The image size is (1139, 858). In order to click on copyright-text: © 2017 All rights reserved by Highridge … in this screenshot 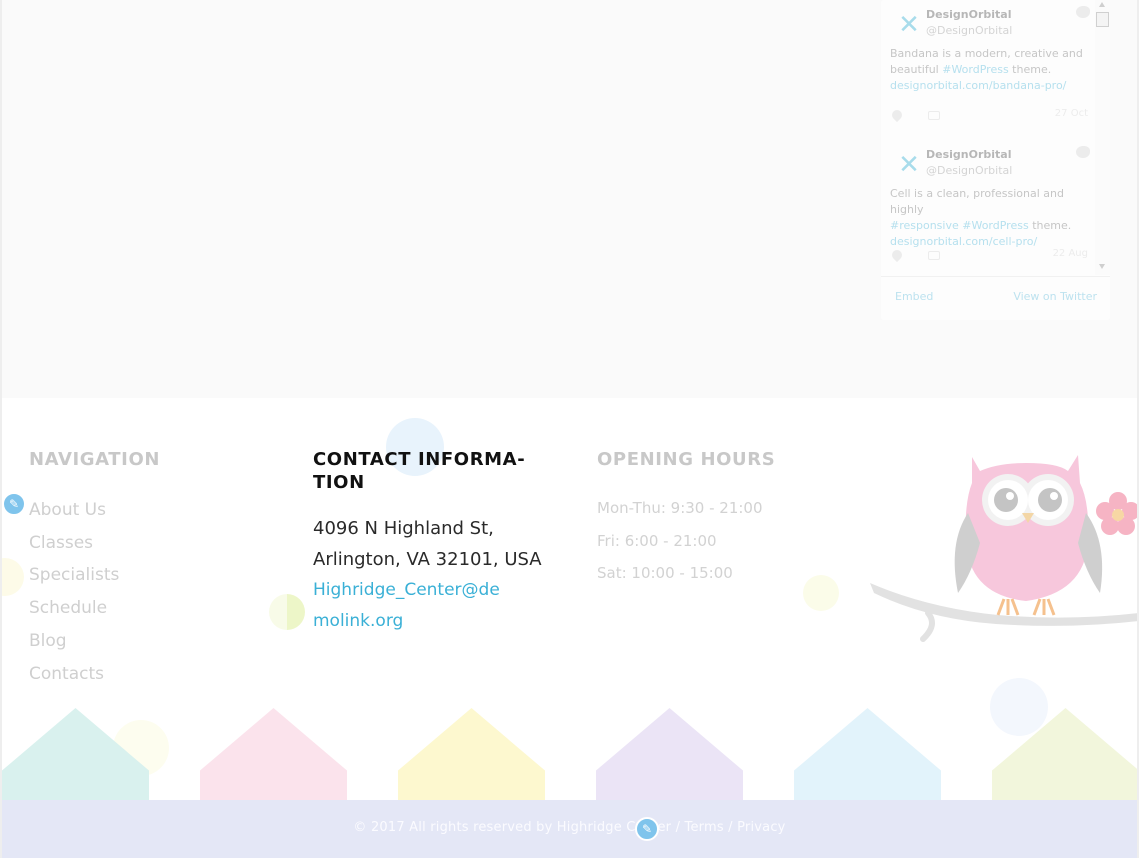, I will do `click(512, 827)`.